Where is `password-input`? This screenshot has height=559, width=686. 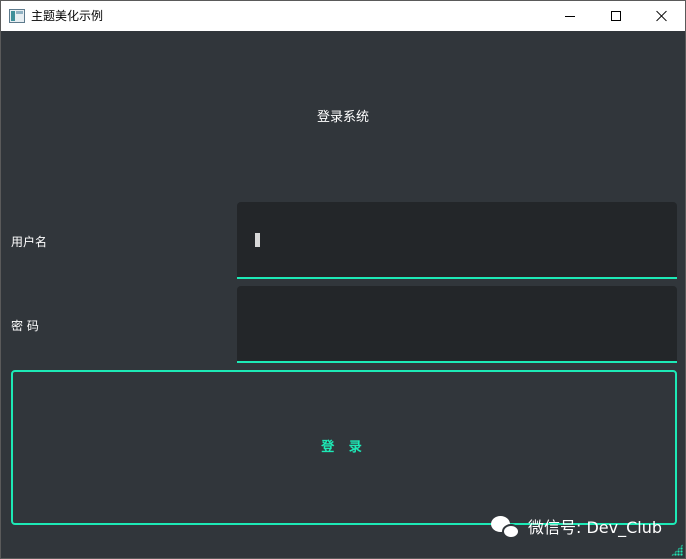
password-input is located at coordinates (457, 324).